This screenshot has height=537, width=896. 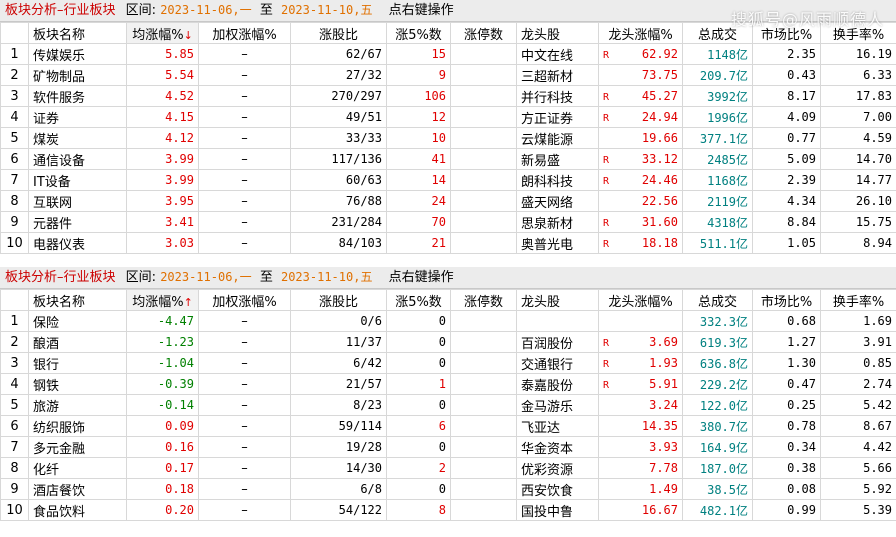 What do you see at coordinates (858, 321) in the screenshot?
I see `turnover-rate-cell: 1.69` at bounding box center [858, 321].